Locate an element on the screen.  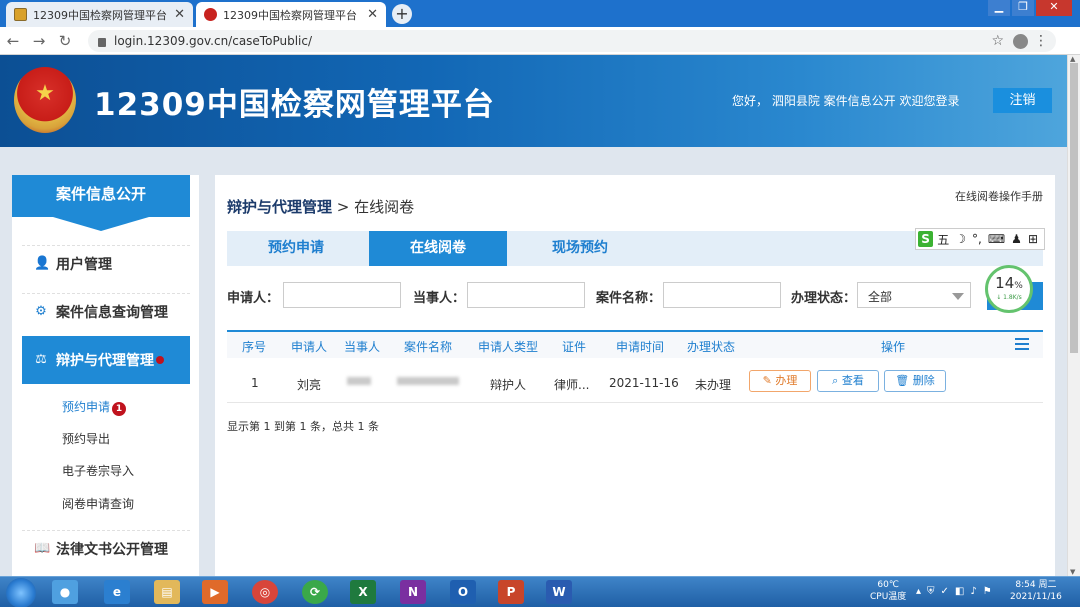
new-tab-button: + is located at coordinates (402, 14).